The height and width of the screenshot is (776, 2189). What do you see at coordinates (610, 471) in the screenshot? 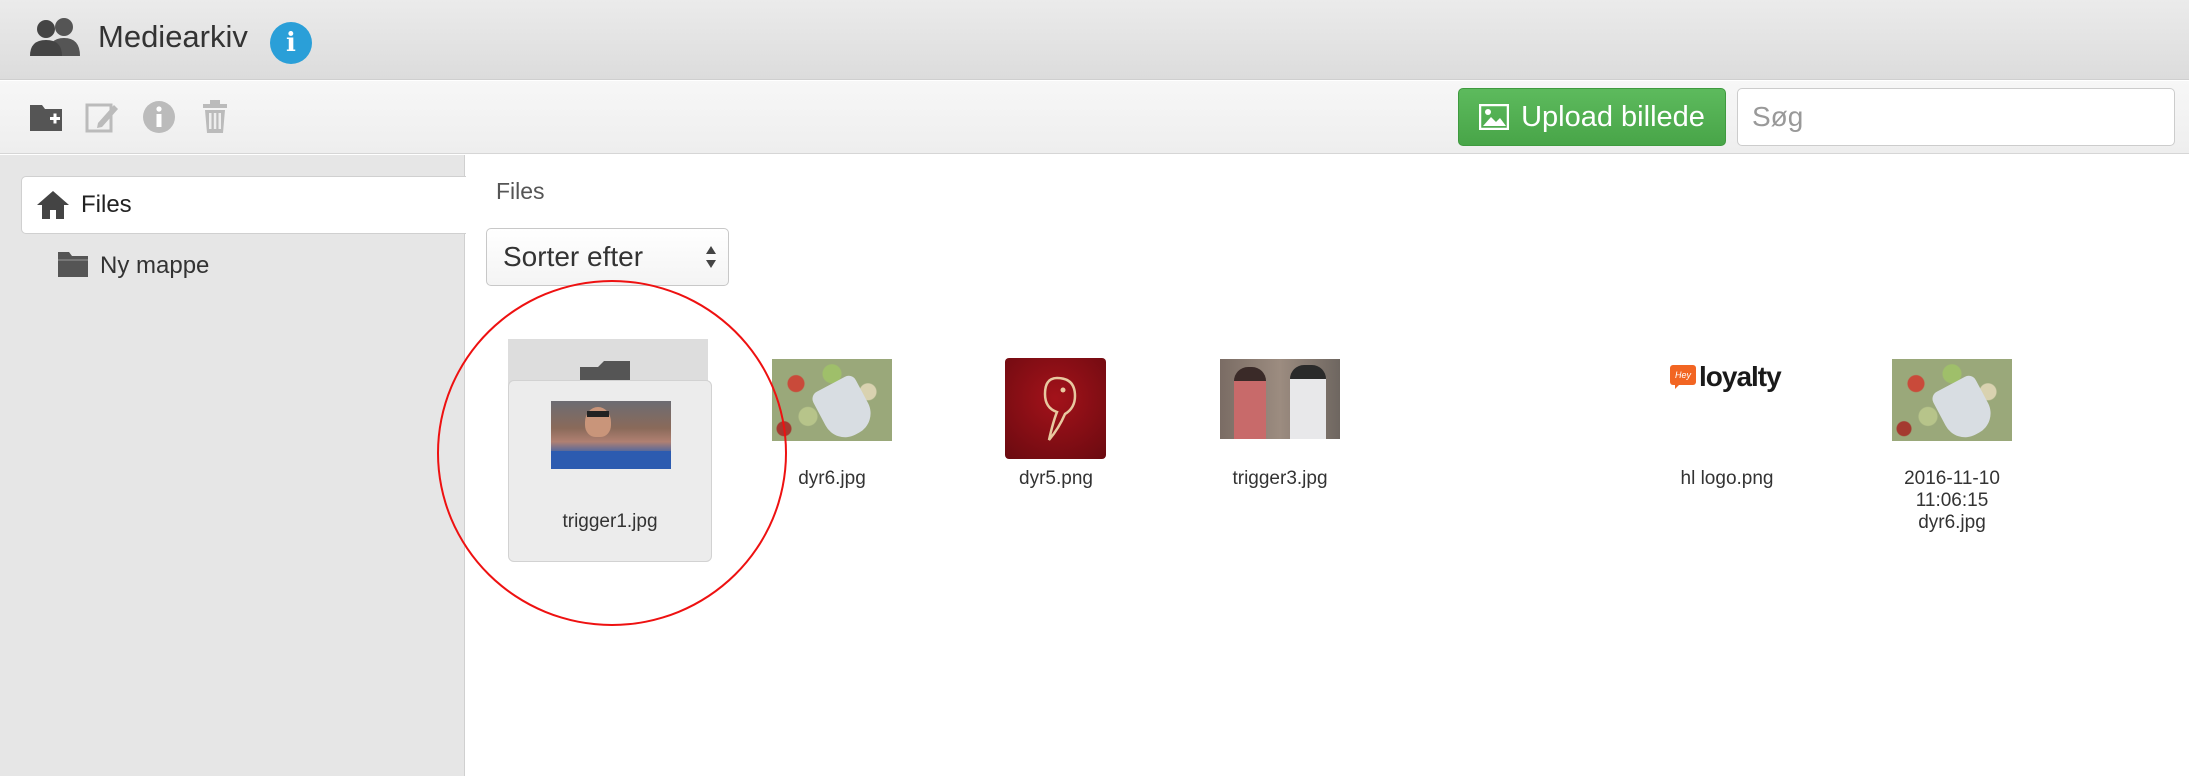
I see `file-item-trigger1: trigger1.jpg` at bounding box center [610, 471].